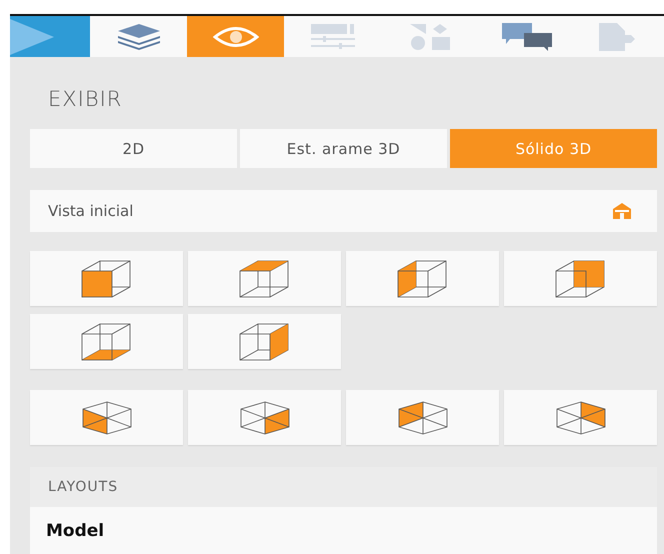 This screenshot has width=664, height=554. I want to click on layout-item: Model, so click(343, 530).